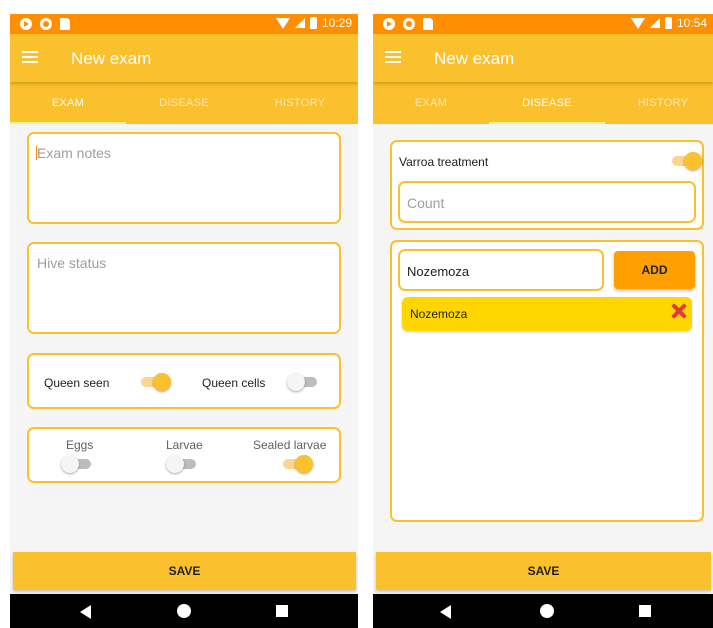  Describe the element at coordinates (679, 311) in the screenshot. I see `delete-icon` at that location.